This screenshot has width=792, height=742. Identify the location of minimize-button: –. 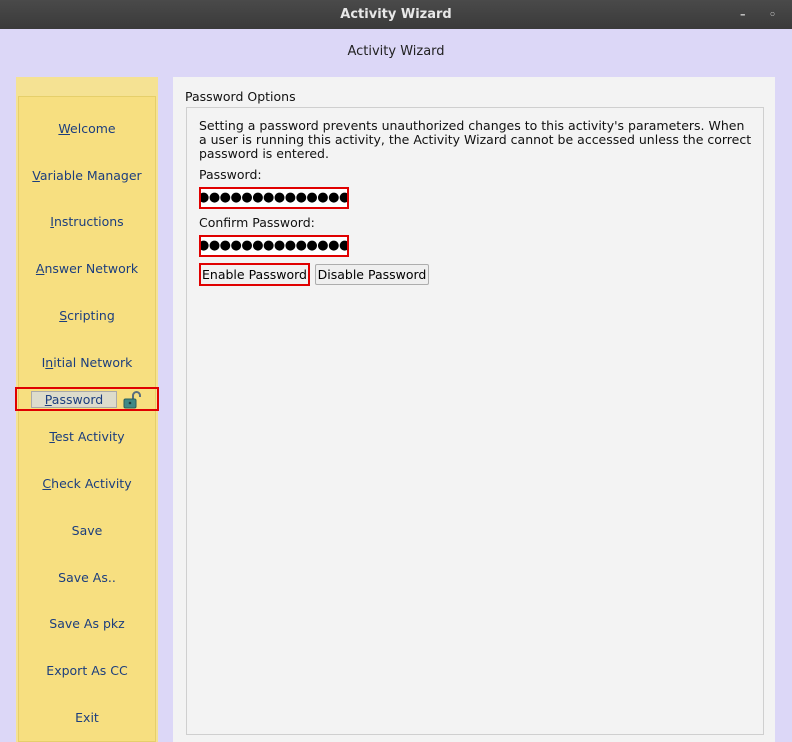
(743, 14).